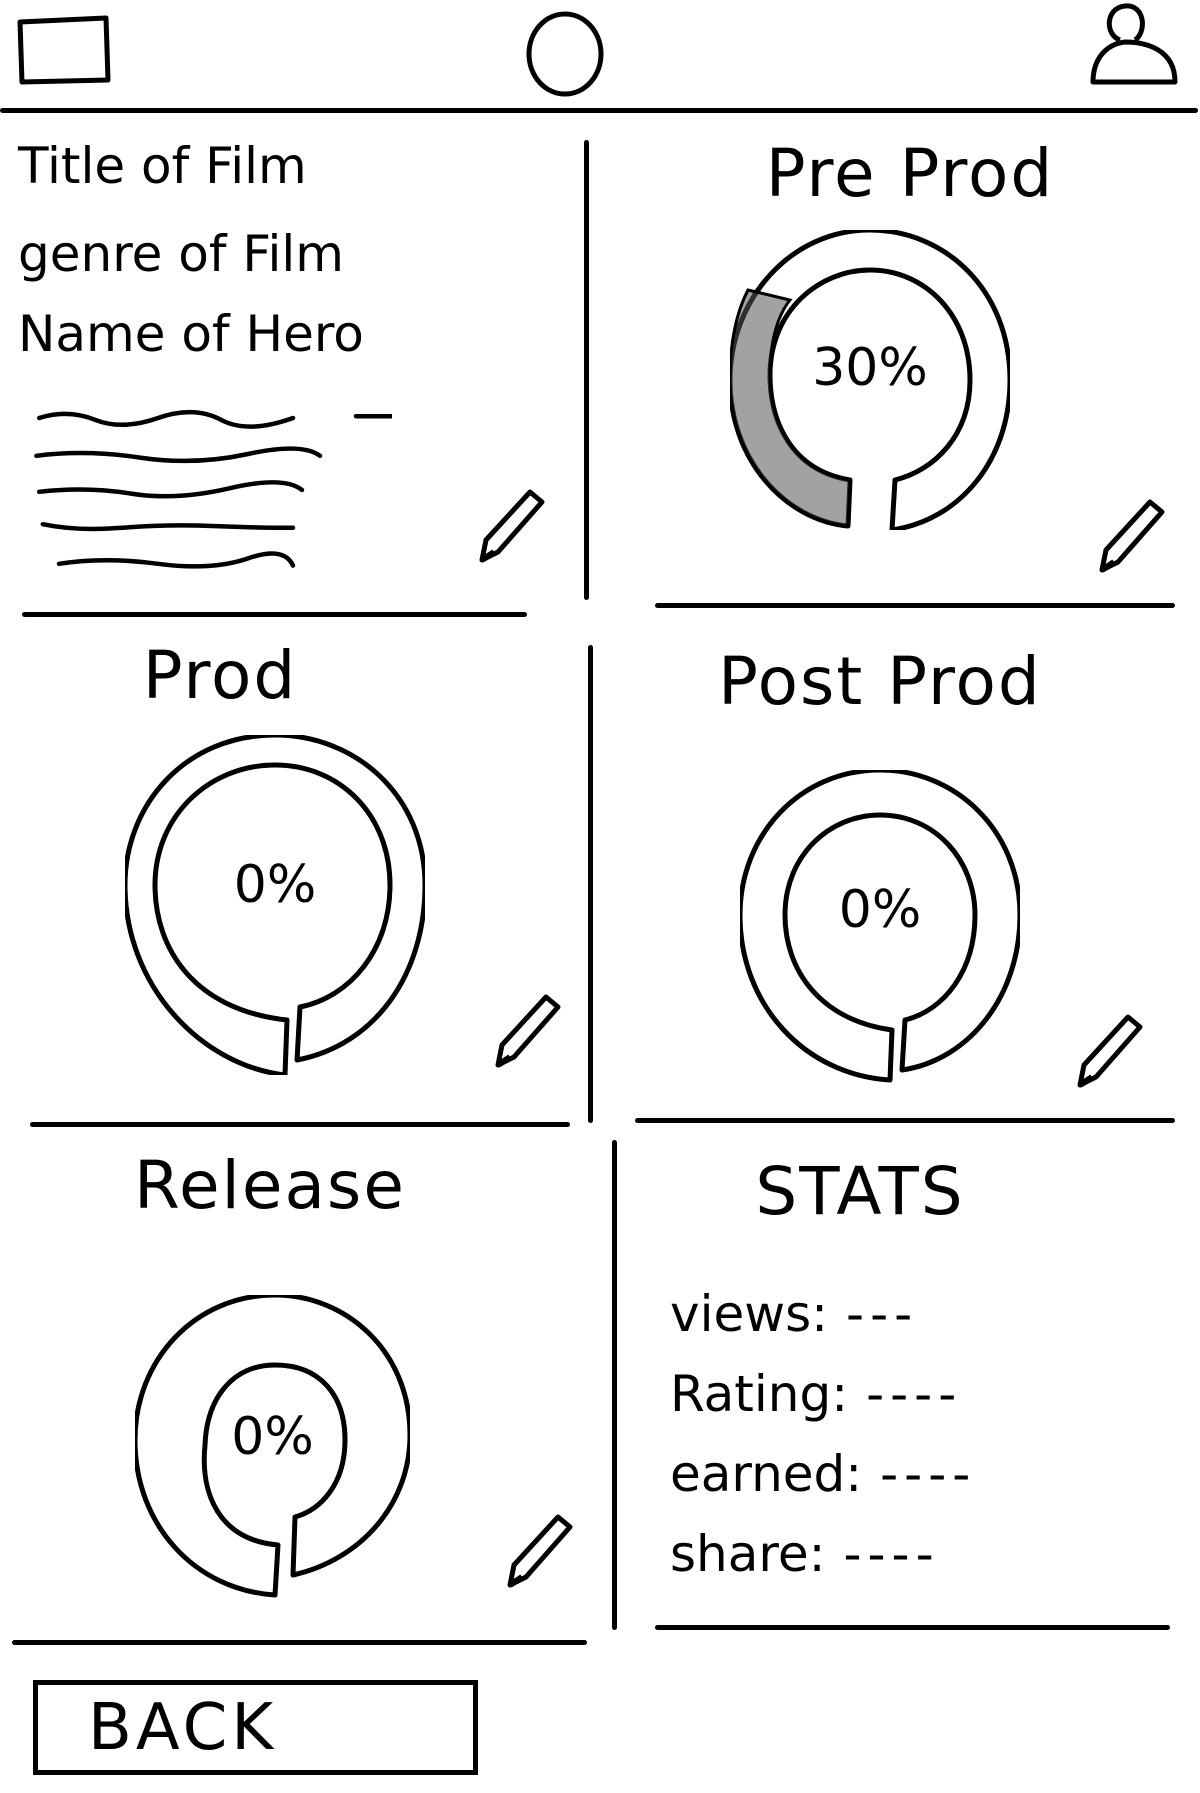 The width and height of the screenshot is (1200, 1793). Describe the element at coordinates (181, 254) in the screenshot. I see `film-genre: genre of Film` at that location.